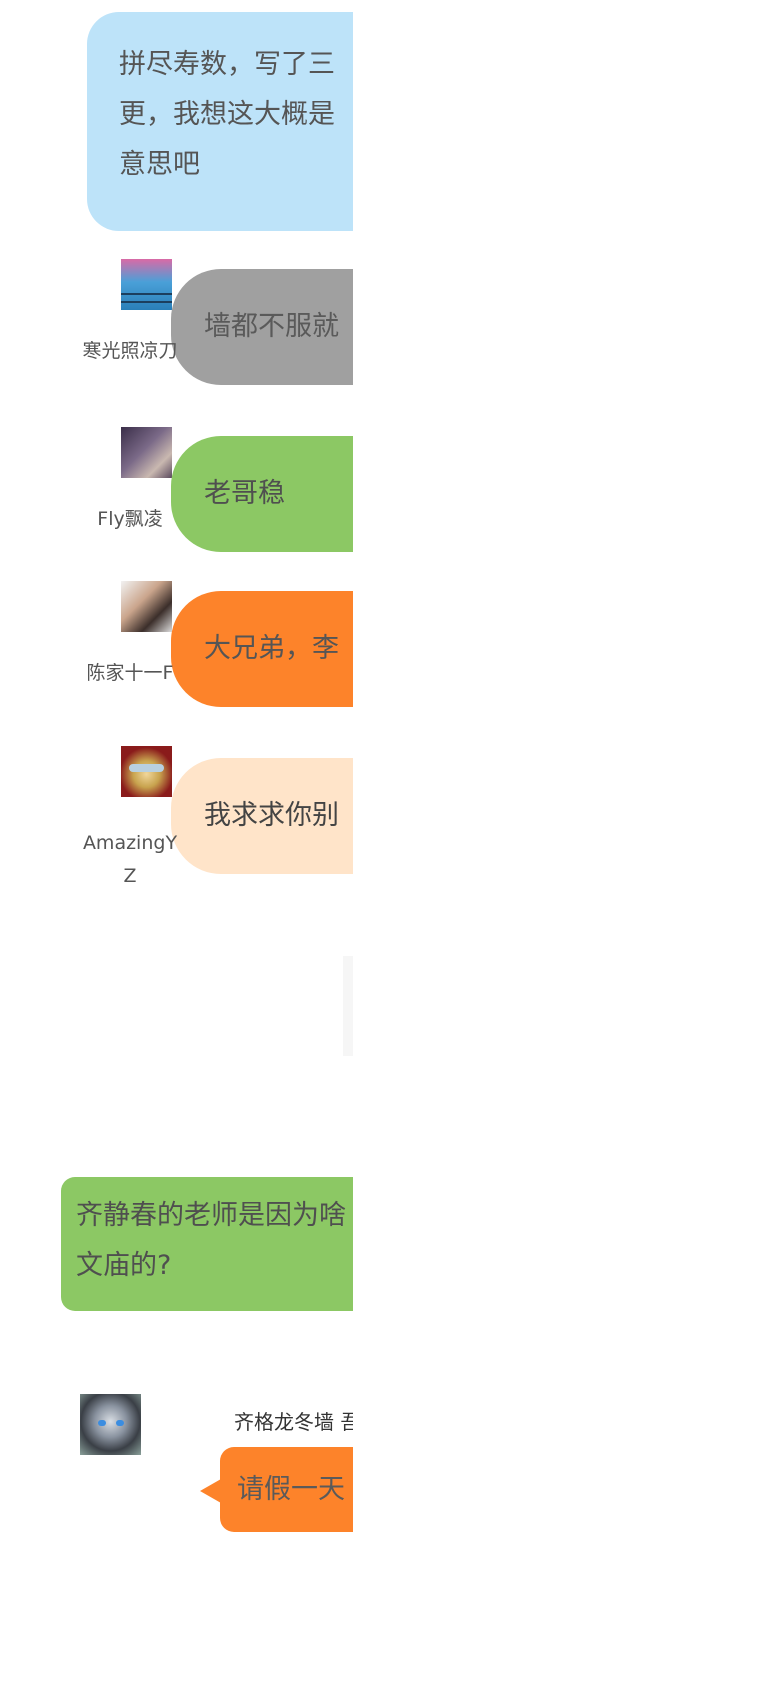 This screenshot has width=780, height=1688. What do you see at coordinates (130, 860) in the screenshot?
I see `username-4: AmazingYZ` at bounding box center [130, 860].